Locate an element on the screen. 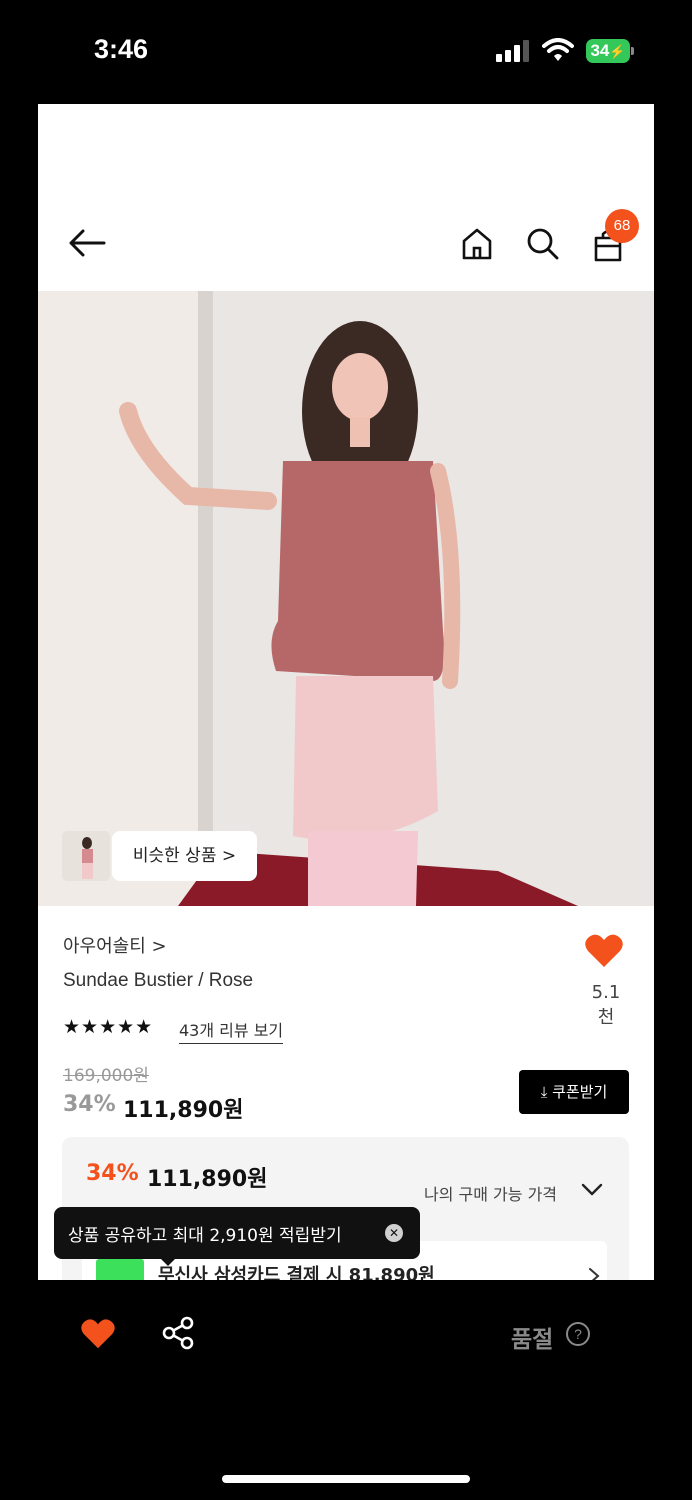 Image resolution: width=692 pixels, height=1500 pixels. coupon-button: ⤓ 쿠폰받기 is located at coordinates (574, 1092).